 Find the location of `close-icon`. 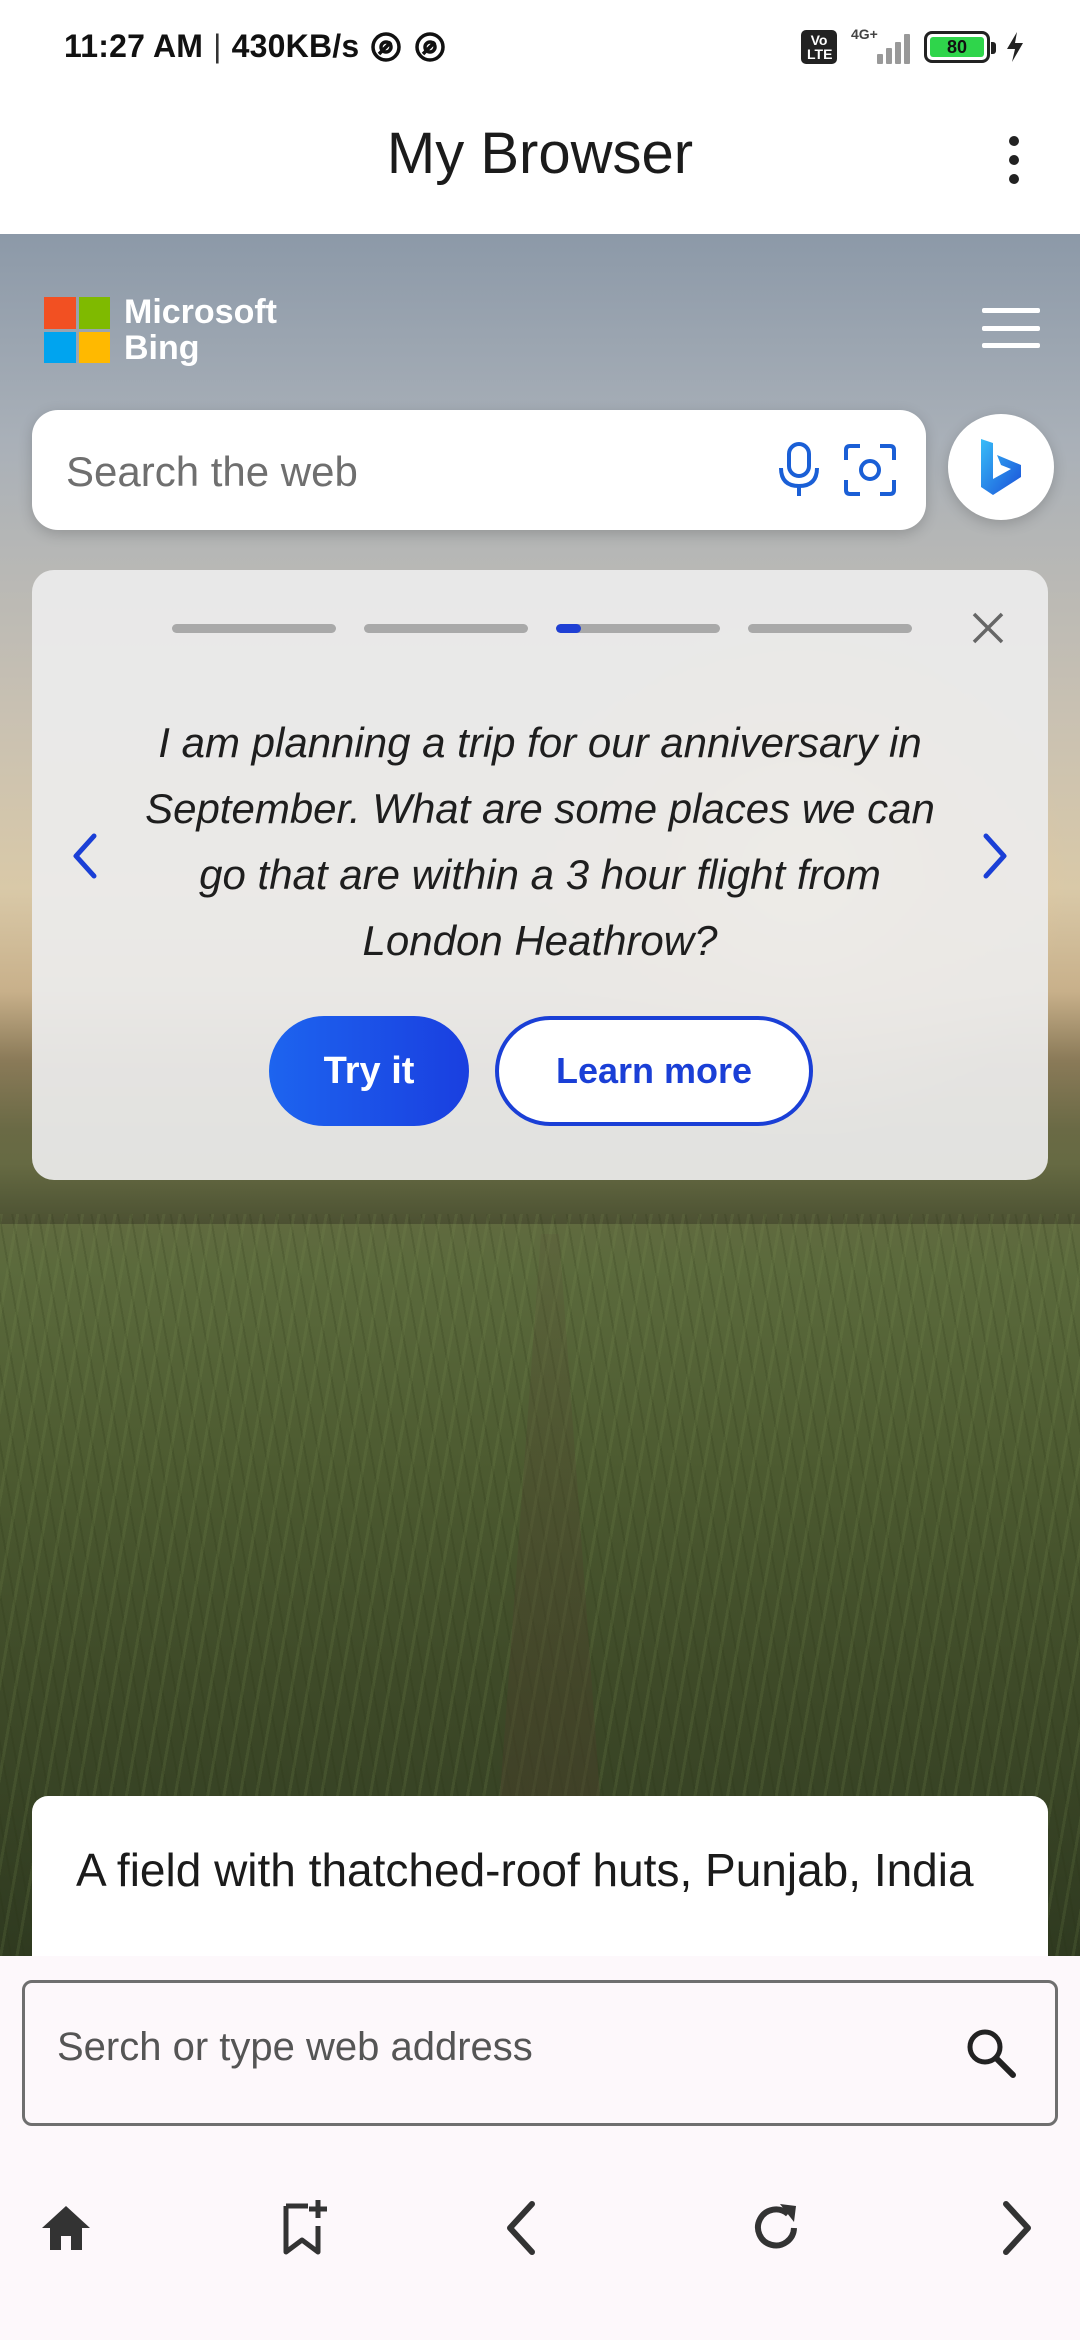

close-icon is located at coordinates (988, 628).